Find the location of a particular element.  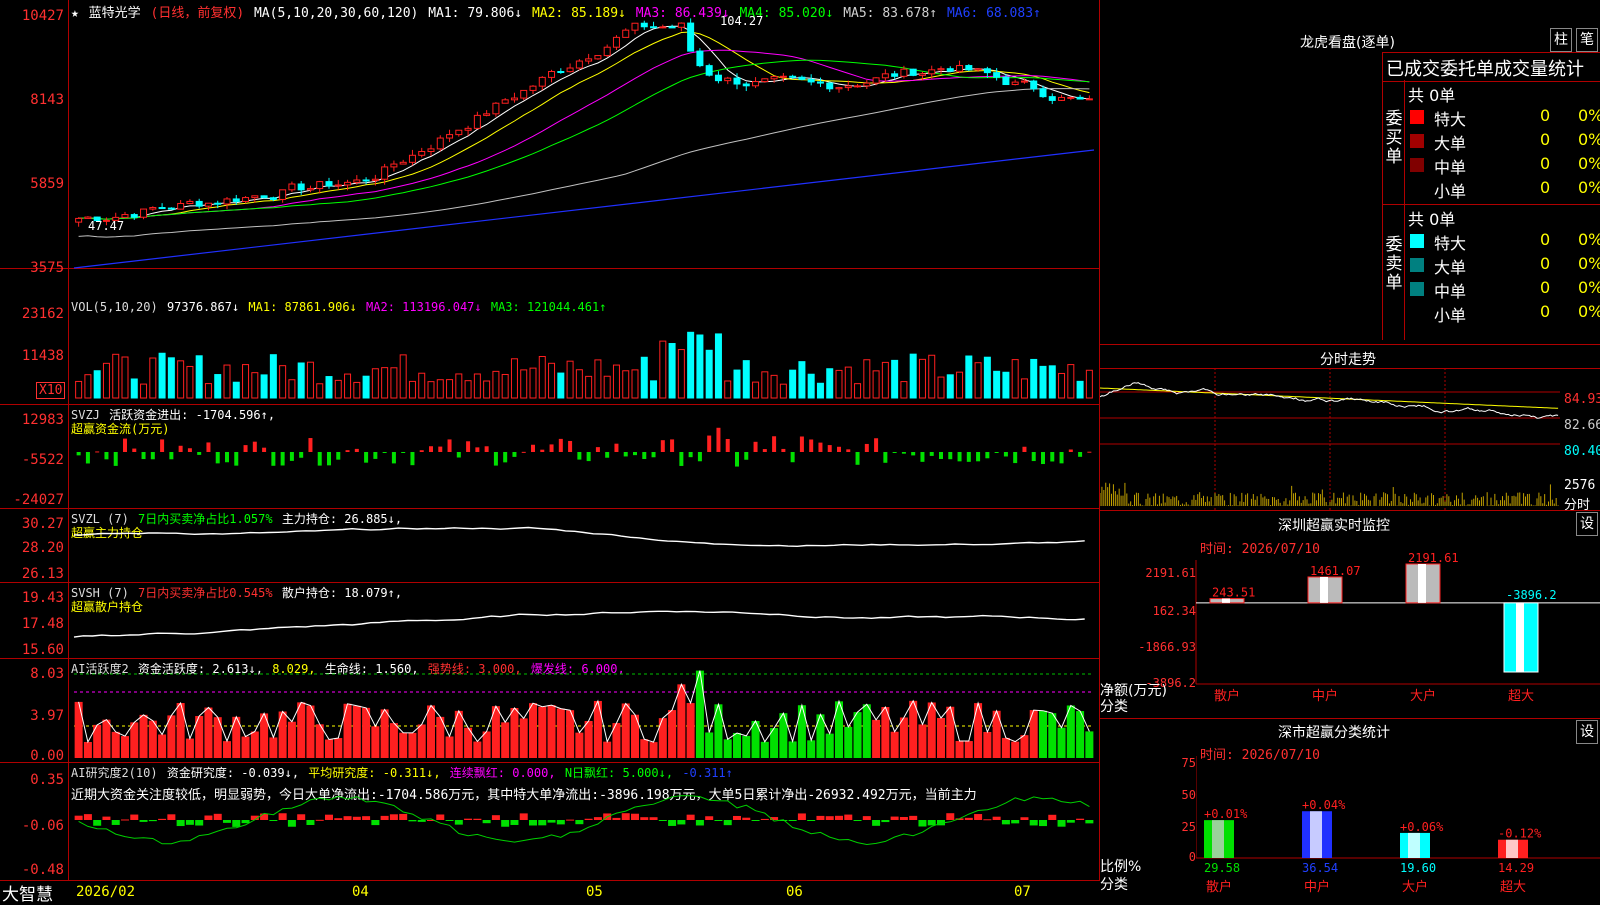

class-bar-highlight is located at coordinates (1218, 839).